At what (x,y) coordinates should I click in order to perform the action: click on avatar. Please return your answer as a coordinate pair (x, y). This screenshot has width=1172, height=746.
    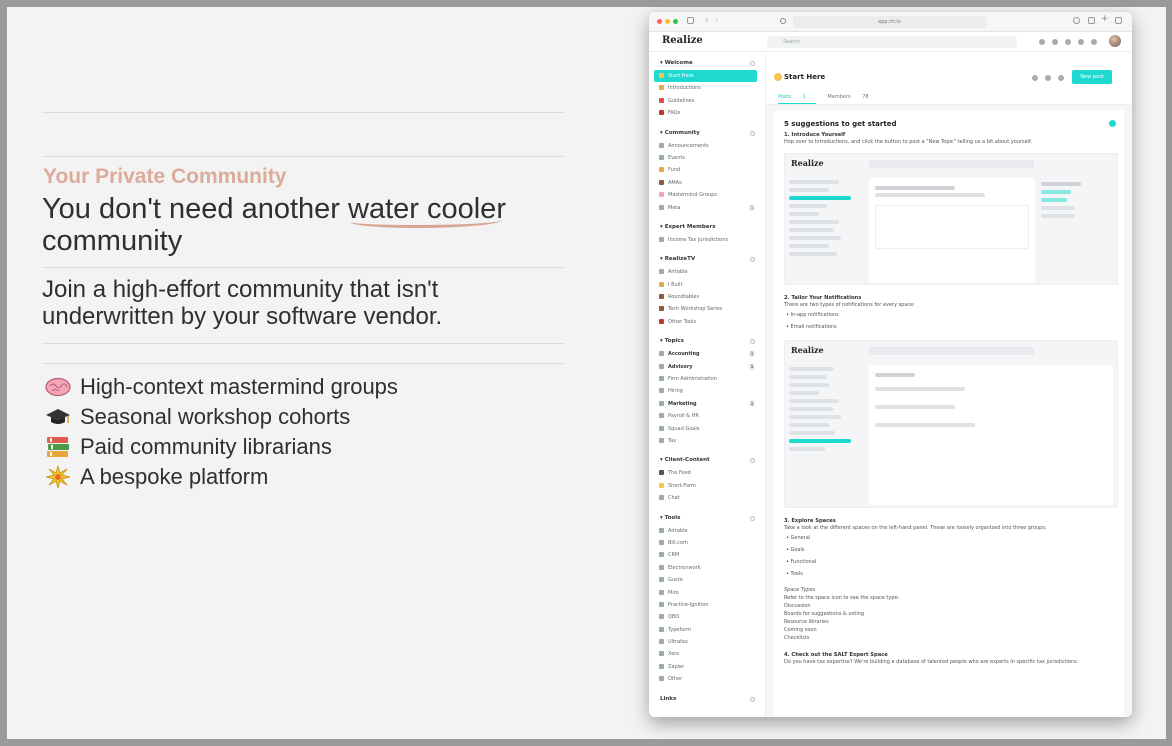
    Looking at the image, I should click on (1115, 41).